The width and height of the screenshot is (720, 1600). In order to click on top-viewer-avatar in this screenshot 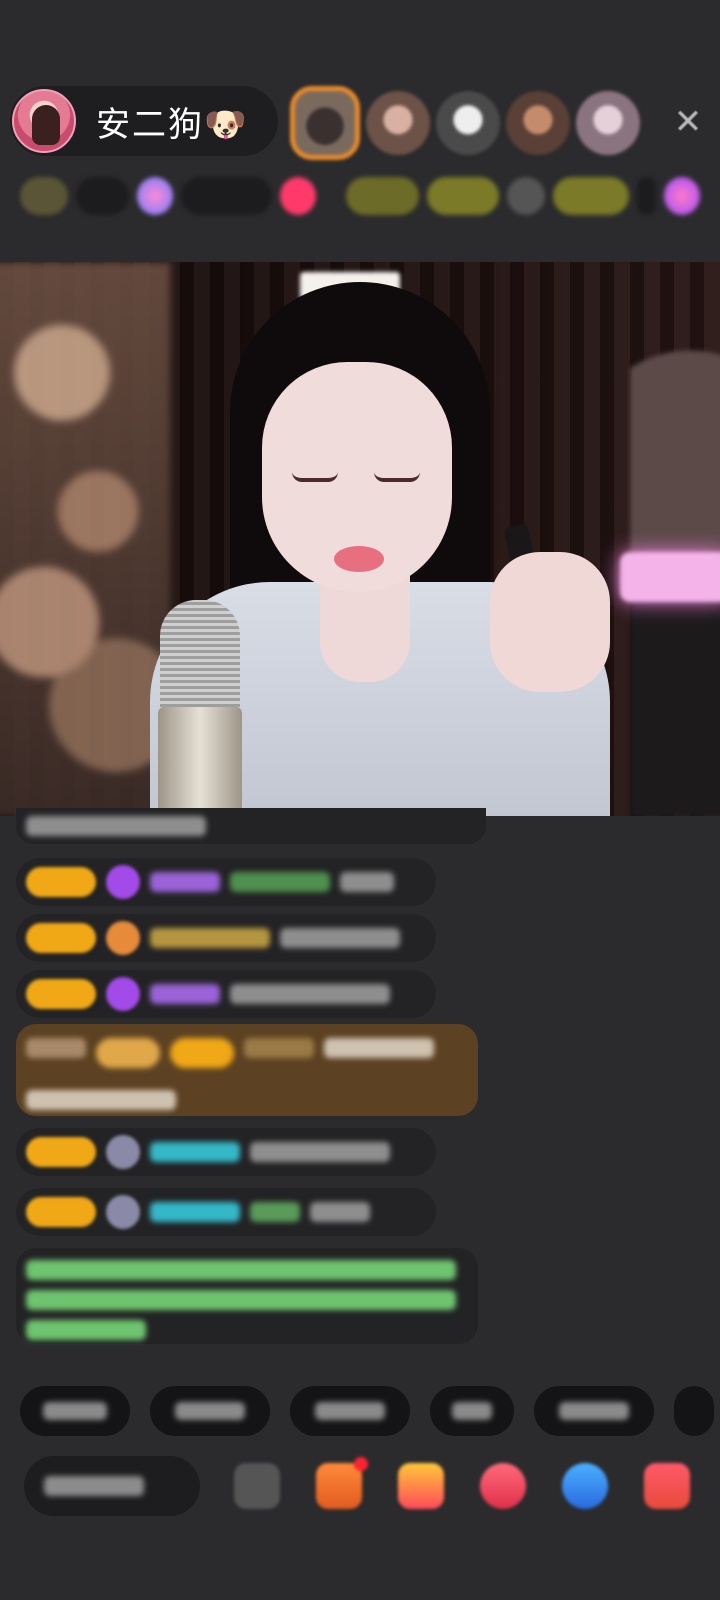, I will do `click(325, 123)`.